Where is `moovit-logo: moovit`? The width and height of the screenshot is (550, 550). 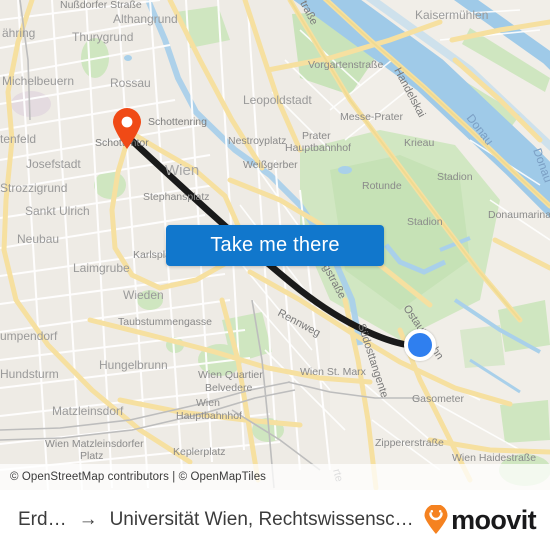
moovit-logo: moovit is located at coordinates (482, 520).